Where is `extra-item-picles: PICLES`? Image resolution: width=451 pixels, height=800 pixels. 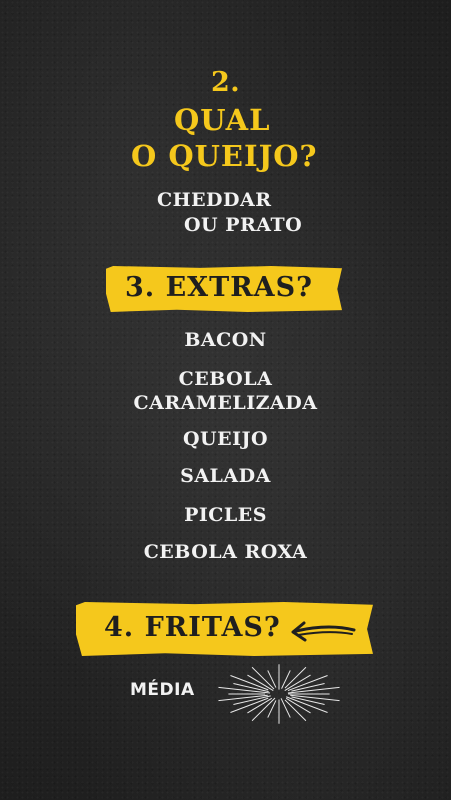
extra-item-picles: PICLES is located at coordinates (225, 515).